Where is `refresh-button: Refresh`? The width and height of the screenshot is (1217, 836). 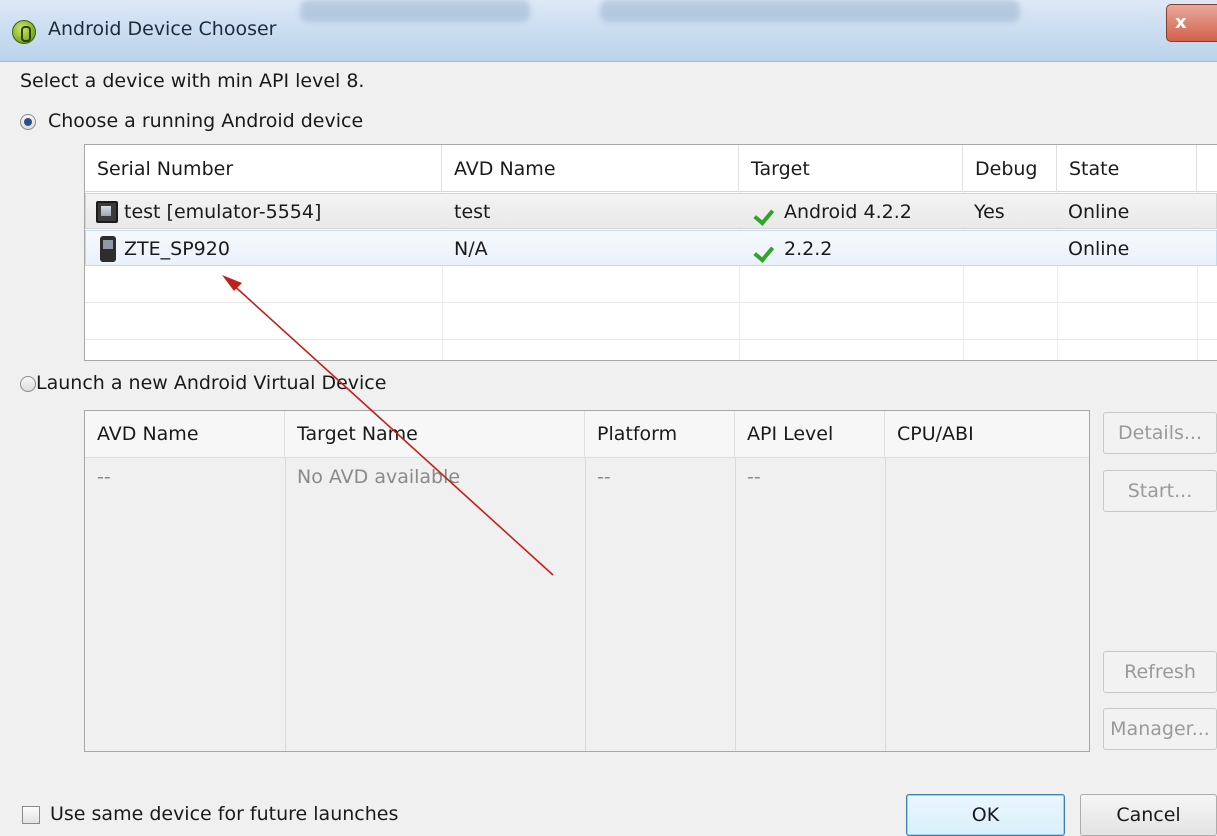 refresh-button: Refresh is located at coordinates (1160, 672).